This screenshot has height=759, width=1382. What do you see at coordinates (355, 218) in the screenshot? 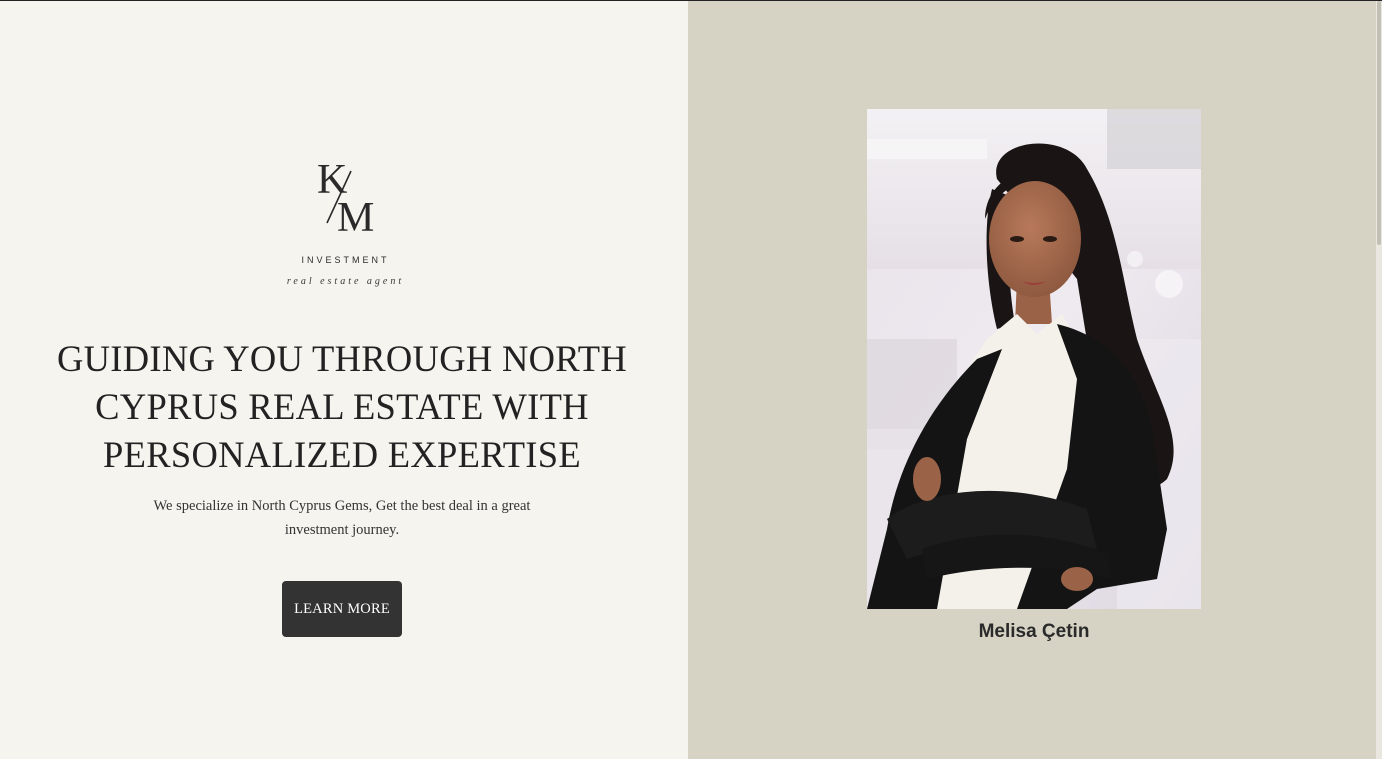
I see `monogram-right-letter: M` at bounding box center [355, 218].